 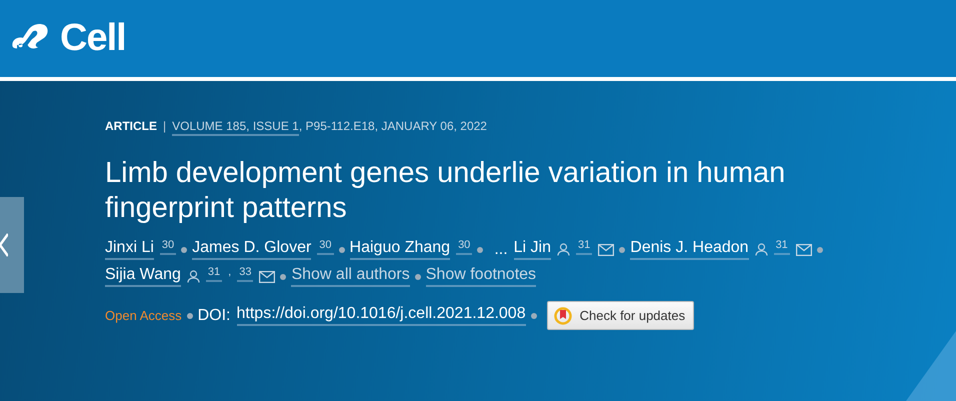 What do you see at coordinates (214, 315) in the screenshot?
I see `doi-label: DOI:` at bounding box center [214, 315].